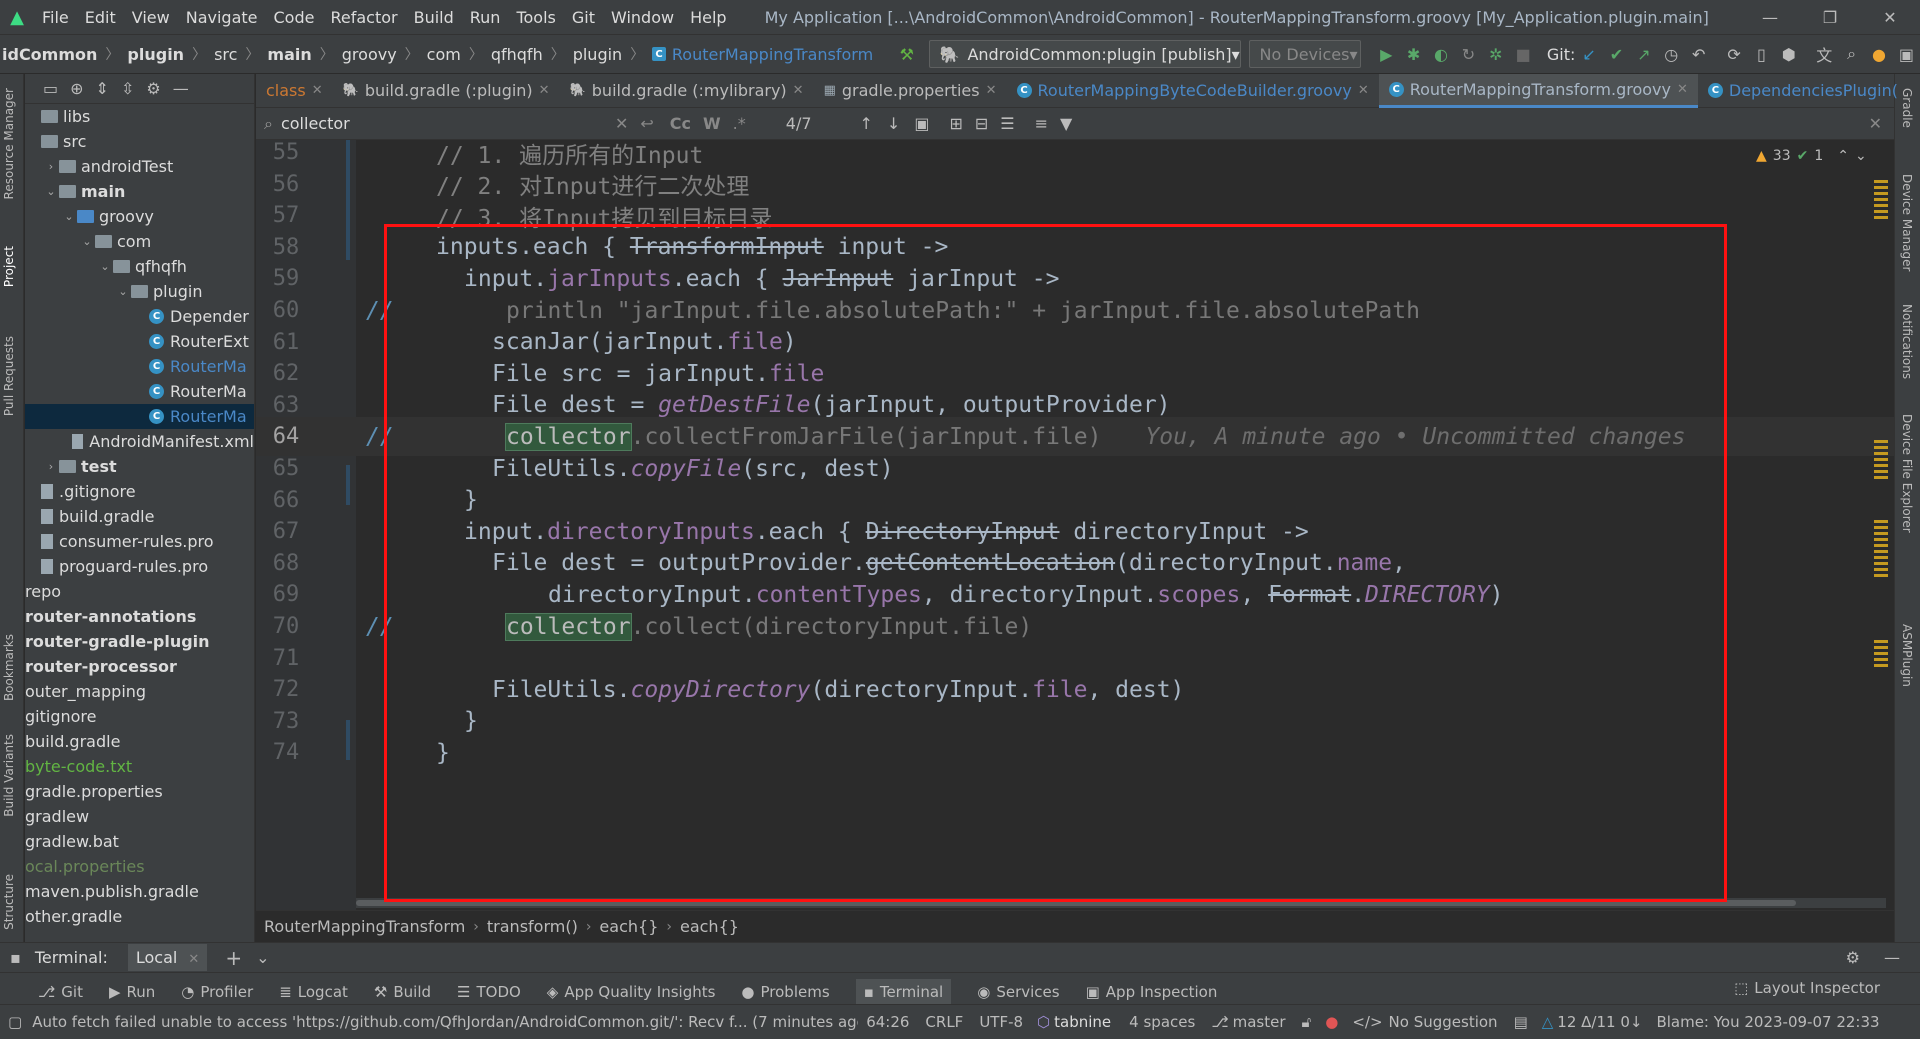 Image resolution: width=1920 pixels, height=1039 pixels. What do you see at coordinates (1892, 957) in the screenshot?
I see `hide-icon: —` at bounding box center [1892, 957].